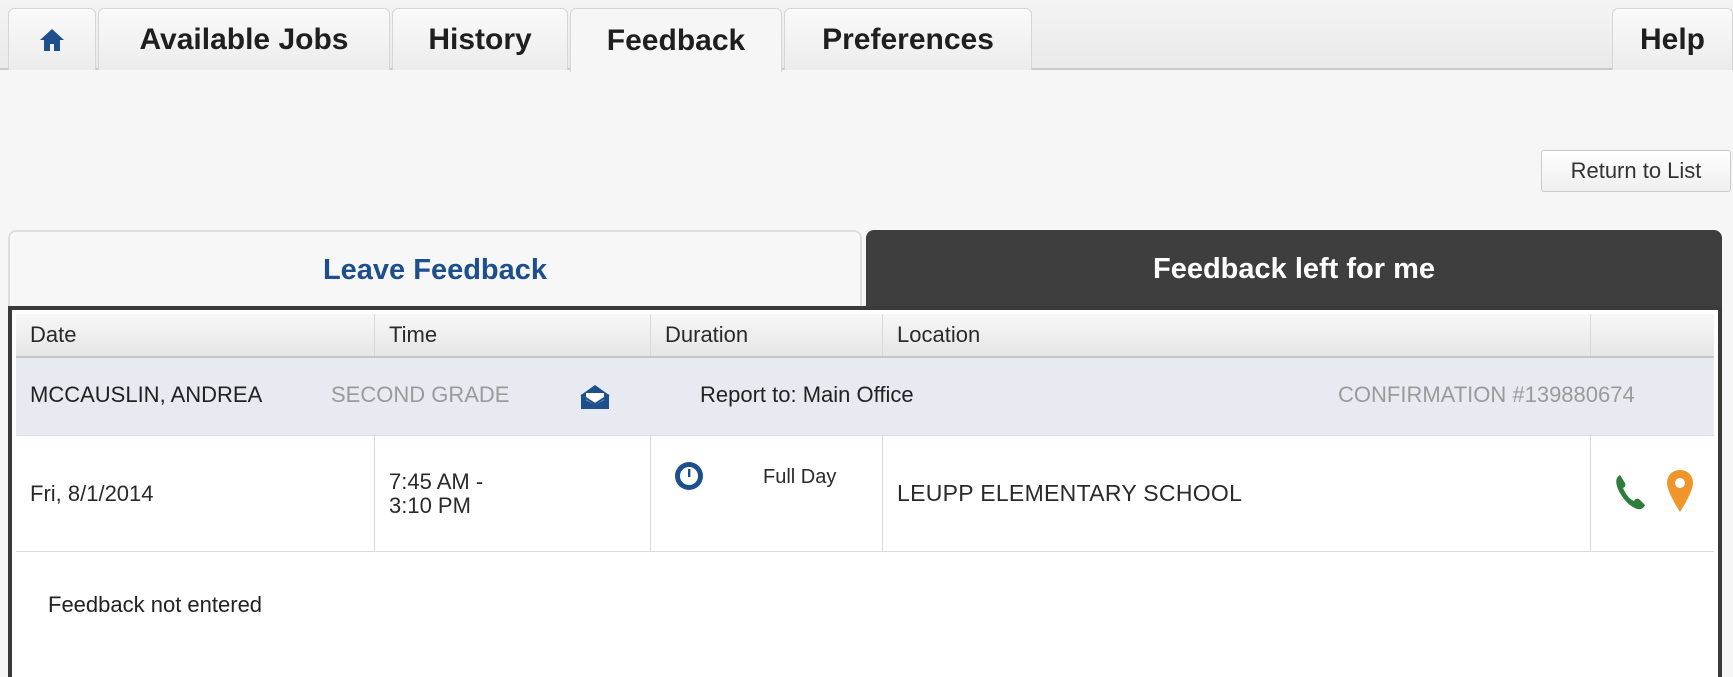 This screenshot has height=677, width=1733. Describe the element at coordinates (195, 335) in the screenshot. I see `column-header-date: Date` at that location.